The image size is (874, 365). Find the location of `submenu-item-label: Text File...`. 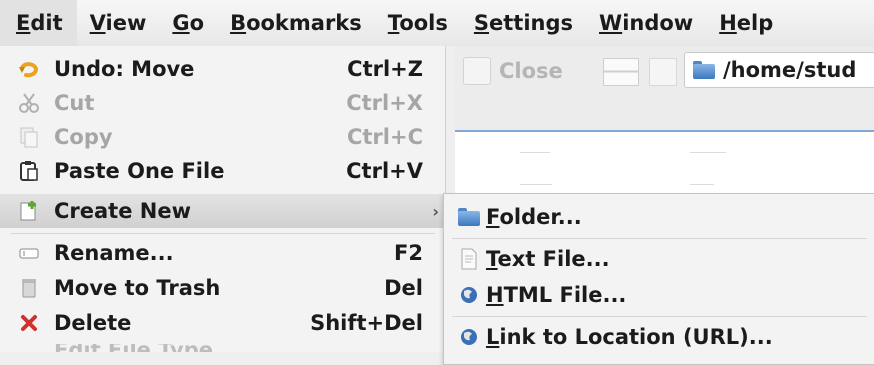

submenu-item-label: Text File... is located at coordinates (548, 259).